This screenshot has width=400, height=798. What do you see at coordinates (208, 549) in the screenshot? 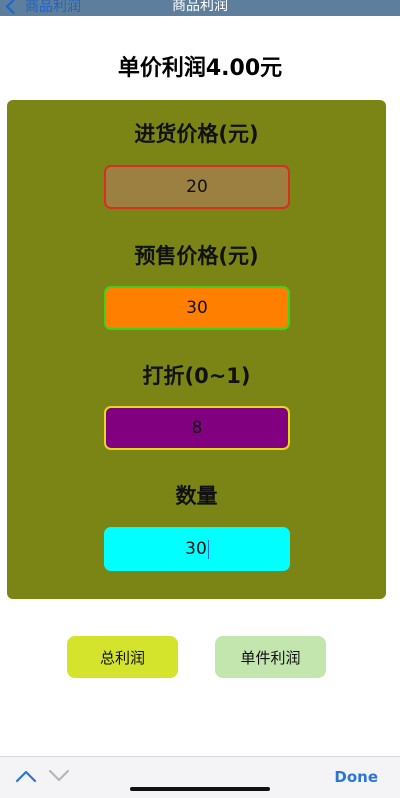
I see `text-cursor` at bounding box center [208, 549].